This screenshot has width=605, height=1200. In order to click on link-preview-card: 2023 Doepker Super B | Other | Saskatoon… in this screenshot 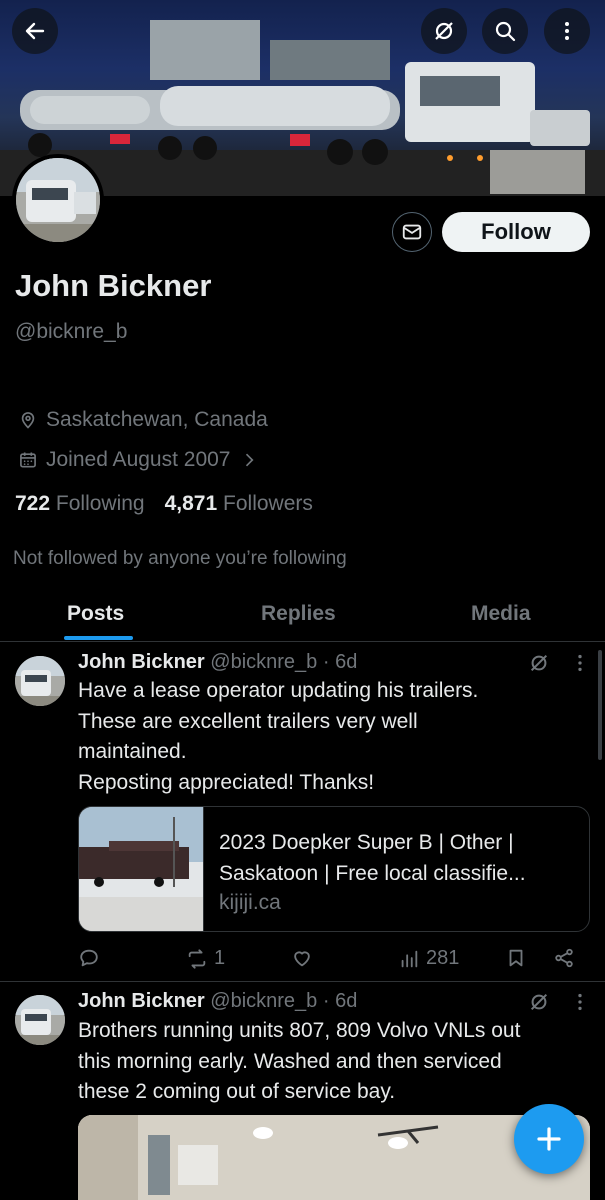, I will do `click(334, 869)`.